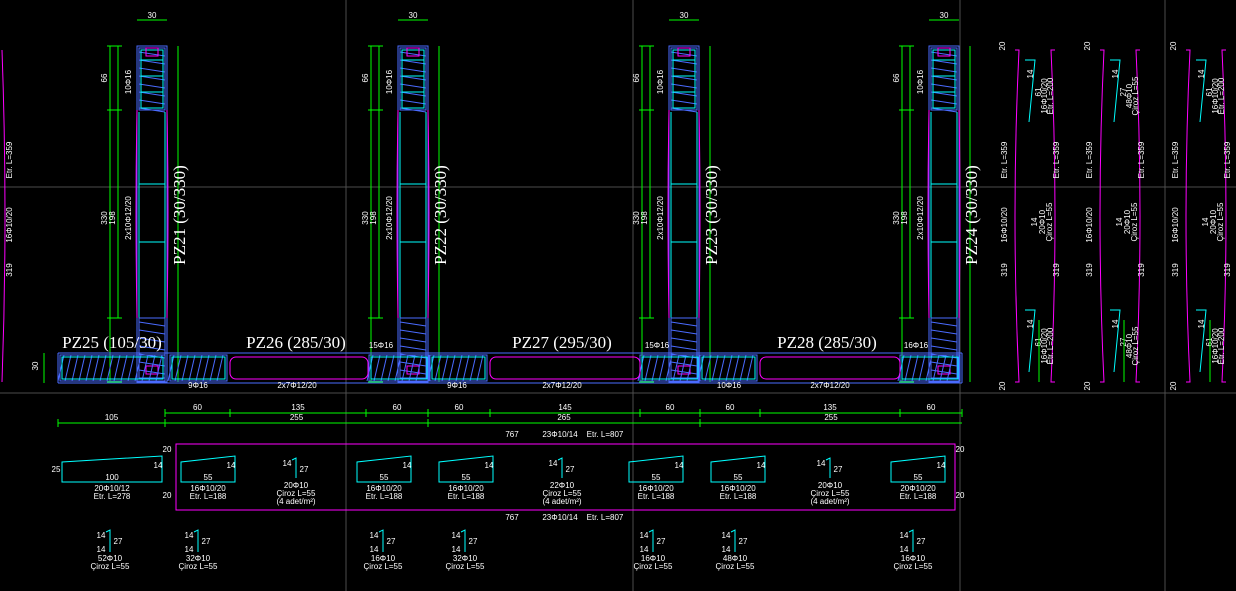 This screenshot has width=1236, height=591. Describe the element at coordinates (1220, 221) in the screenshot. I see `panel-mid-len: Çiroz L=55` at that location.